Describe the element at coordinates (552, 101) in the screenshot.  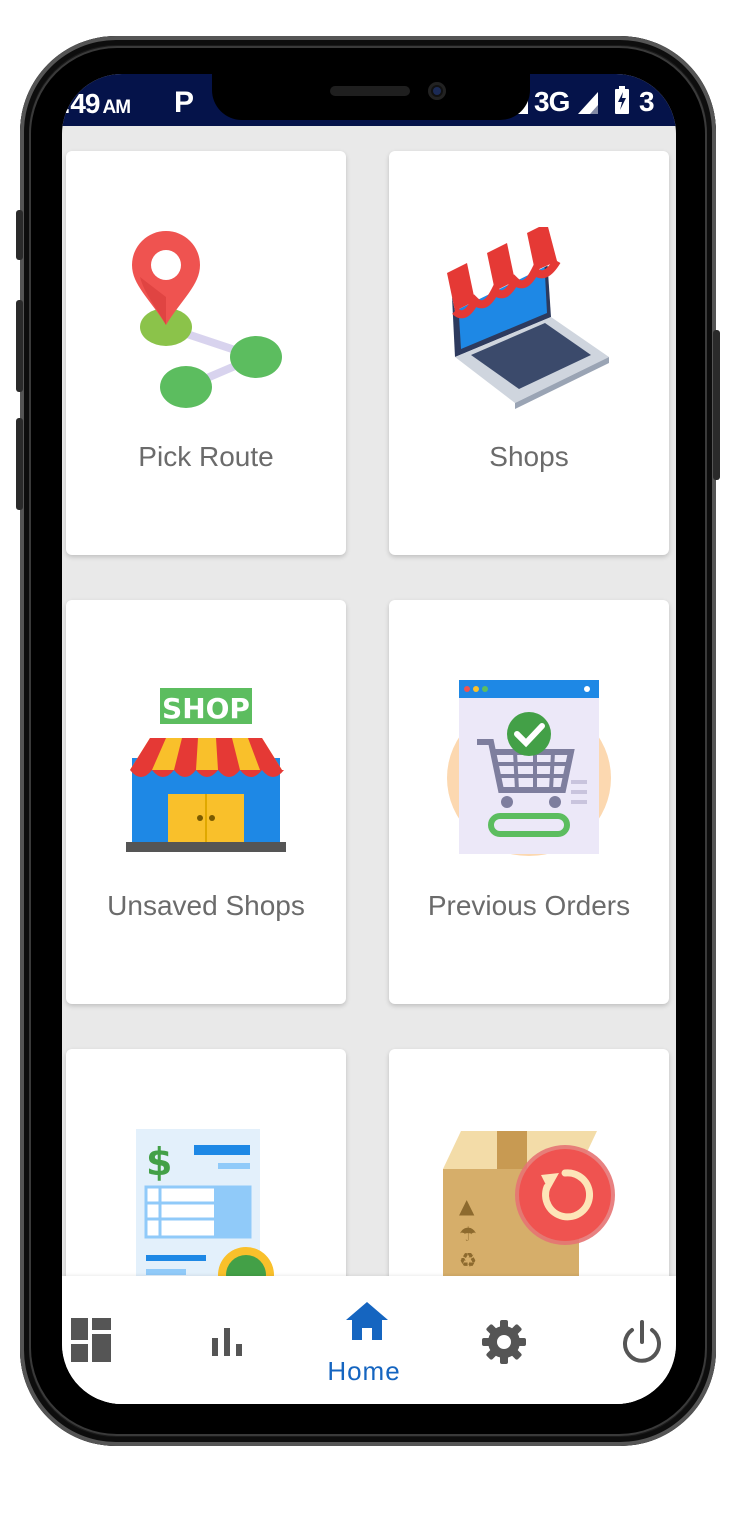
I see `network-type: 3G` at that location.